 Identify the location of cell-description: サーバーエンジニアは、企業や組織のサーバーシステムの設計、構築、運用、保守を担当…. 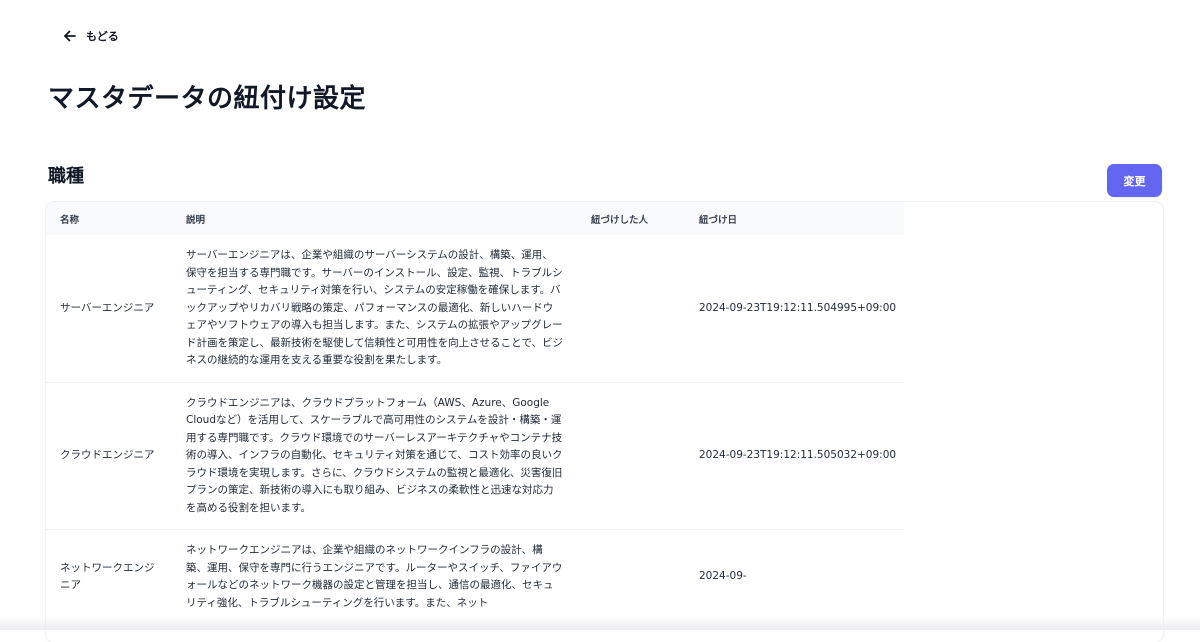
(374, 307).